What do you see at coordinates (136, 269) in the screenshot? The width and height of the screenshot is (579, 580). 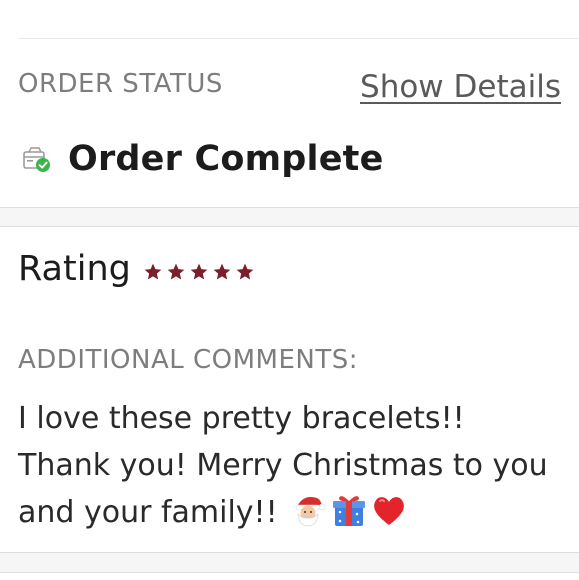 I see `rating-row: Rating` at bounding box center [136, 269].